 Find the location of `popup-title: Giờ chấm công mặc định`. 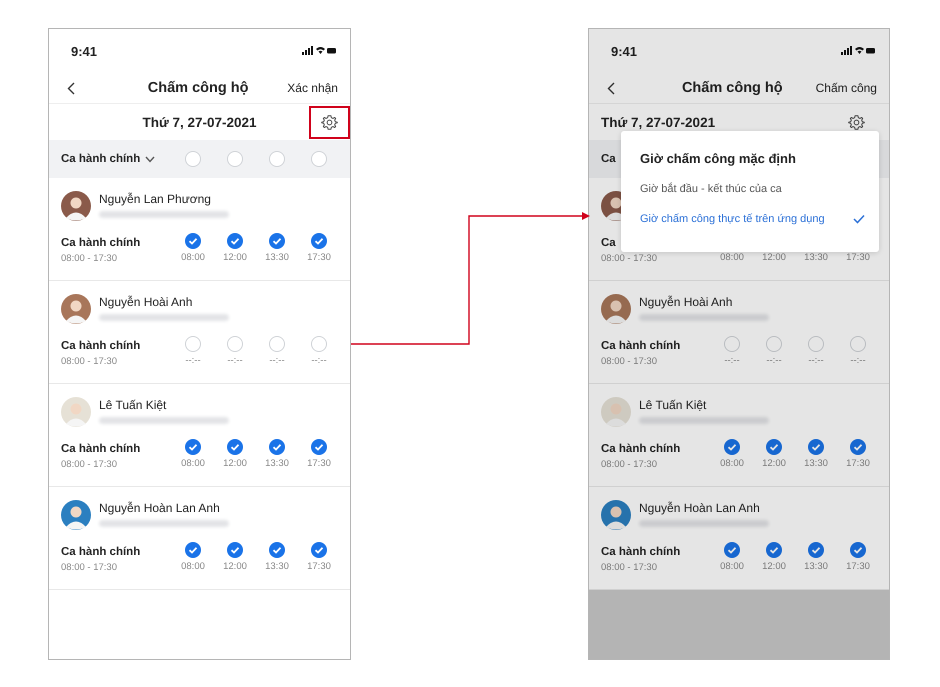

popup-title: Giờ chấm công mặc định is located at coordinates (718, 158).